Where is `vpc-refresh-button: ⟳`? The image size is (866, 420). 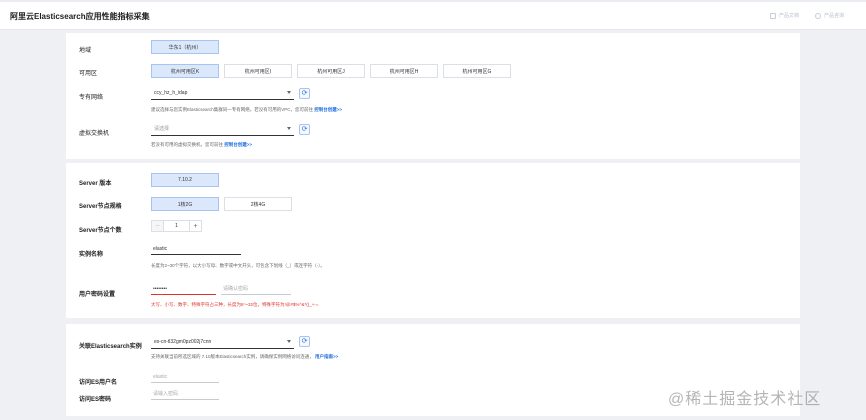
vpc-refresh-button: ⟳ is located at coordinates (304, 93).